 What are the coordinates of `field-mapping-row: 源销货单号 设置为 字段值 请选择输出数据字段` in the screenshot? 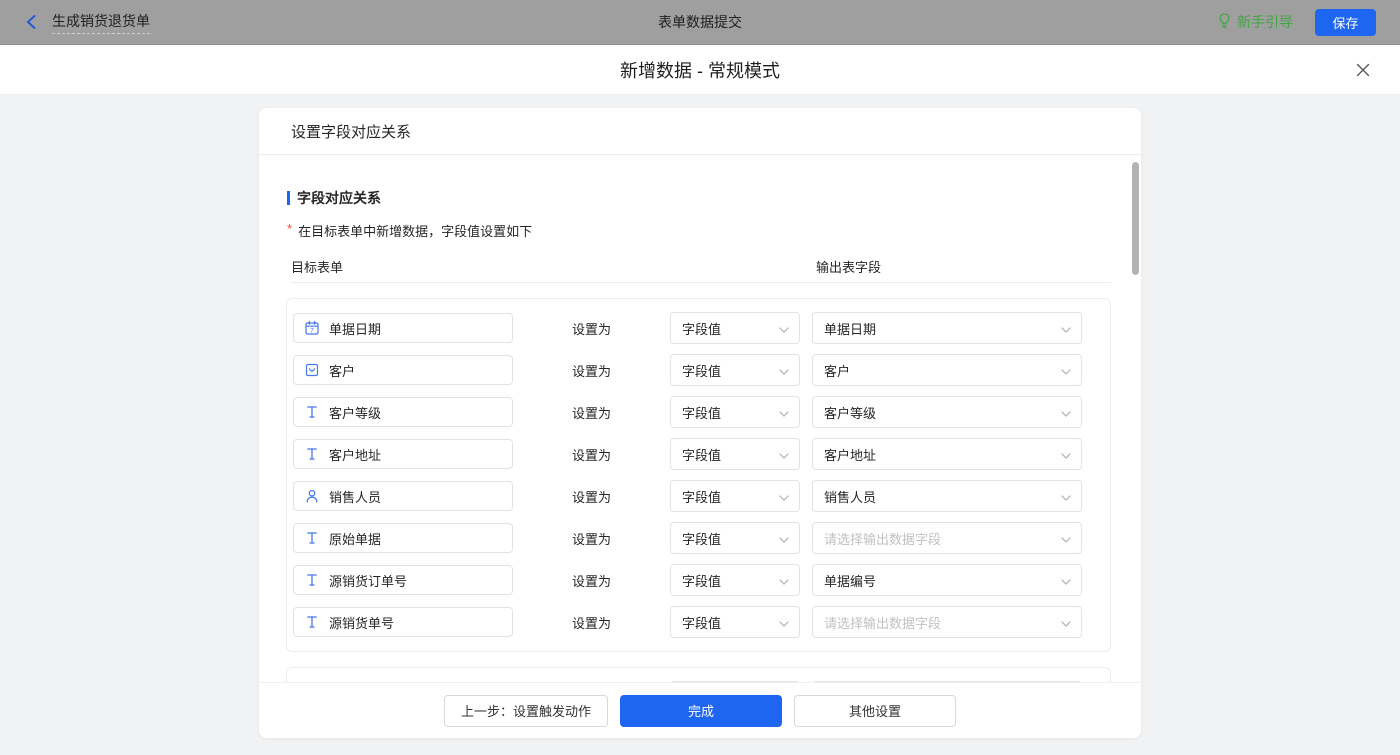 It's located at (698, 622).